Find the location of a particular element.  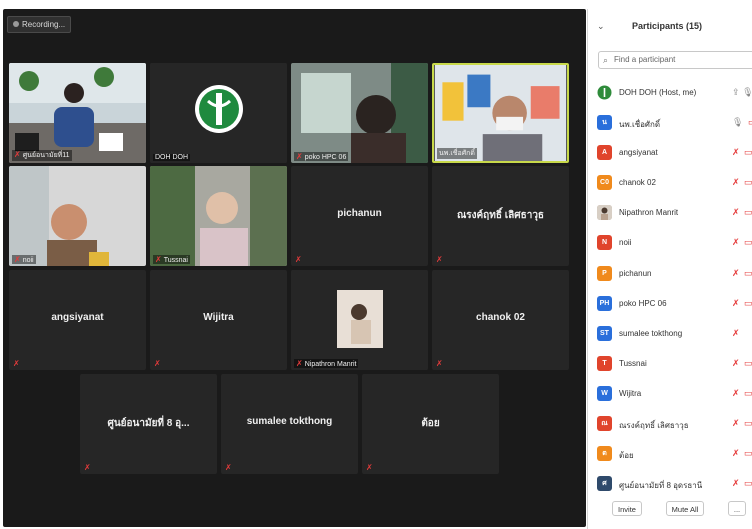

participant-label: ✗ poko HPC 06 is located at coordinates (321, 156).